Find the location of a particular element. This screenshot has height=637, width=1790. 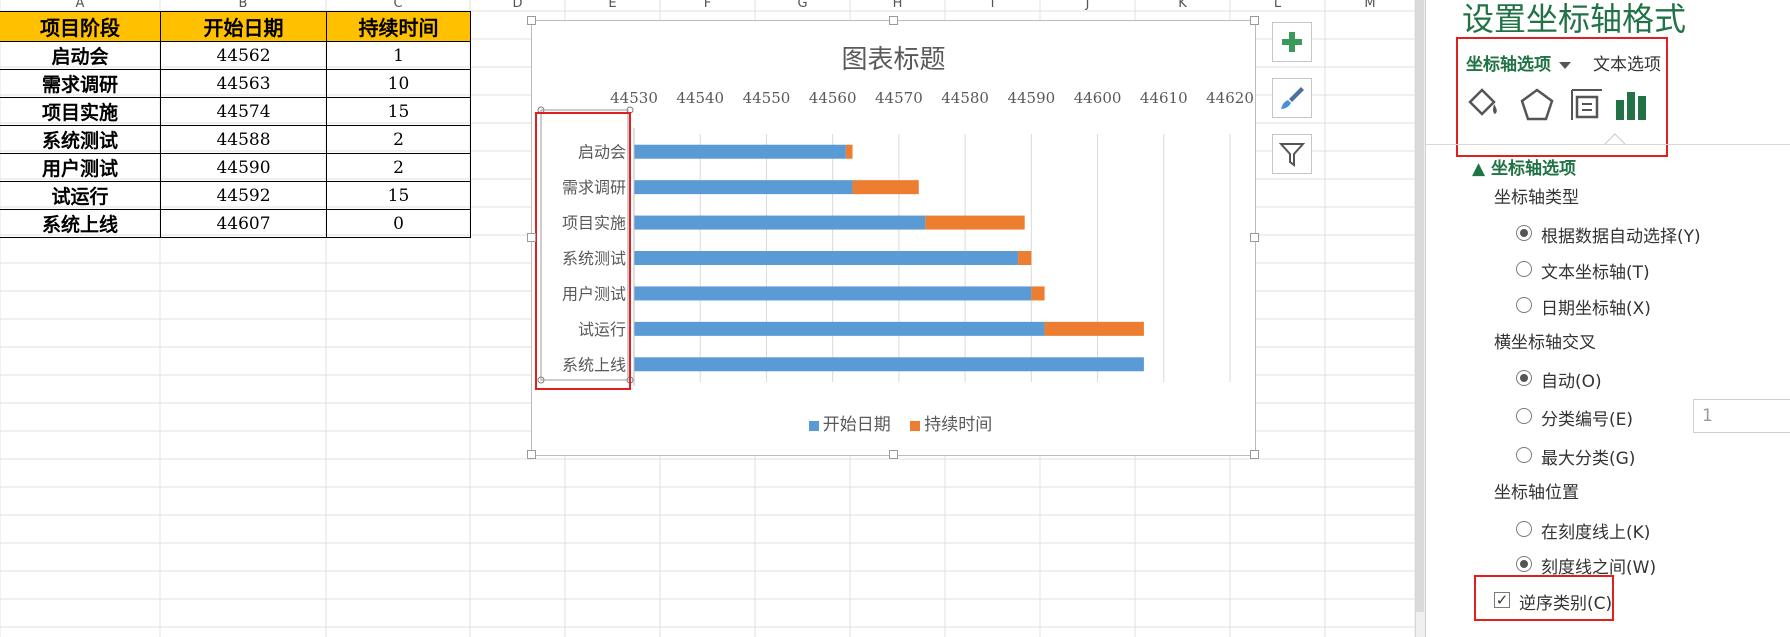

cell-stage: 系统测试 is located at coordinates (80, 139).